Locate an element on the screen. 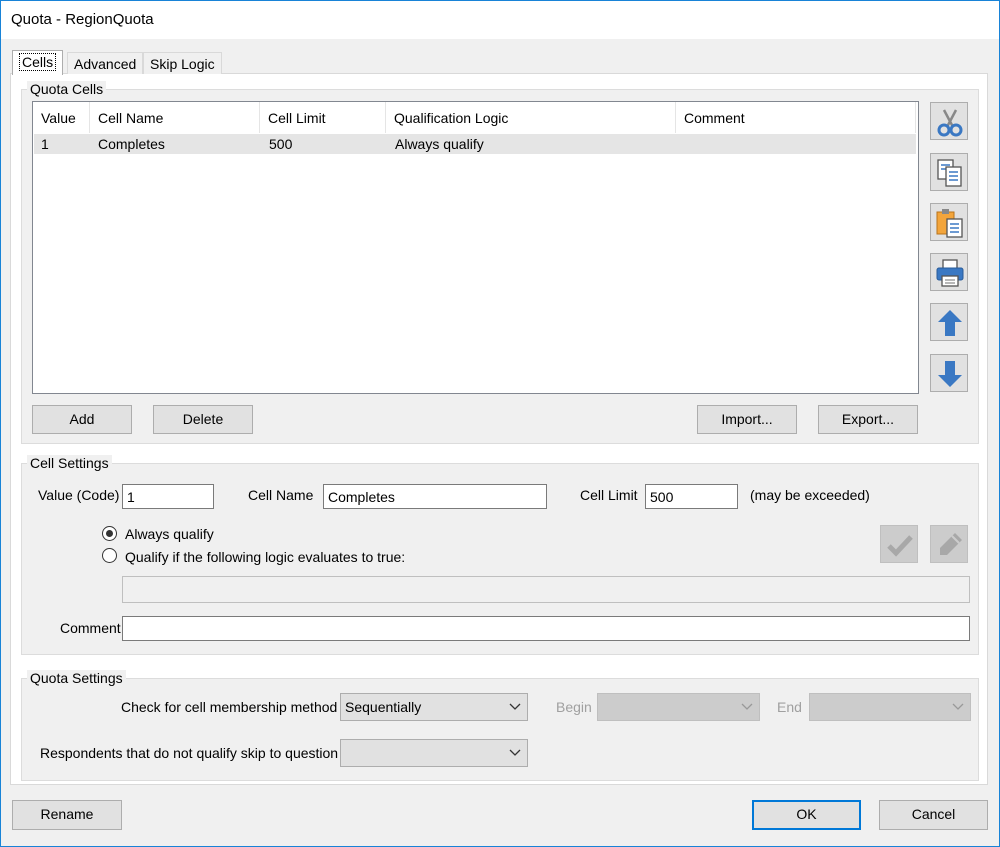 This screenshot has width=1000, height=847. move-down-icon is located at coordinates (950, 374).